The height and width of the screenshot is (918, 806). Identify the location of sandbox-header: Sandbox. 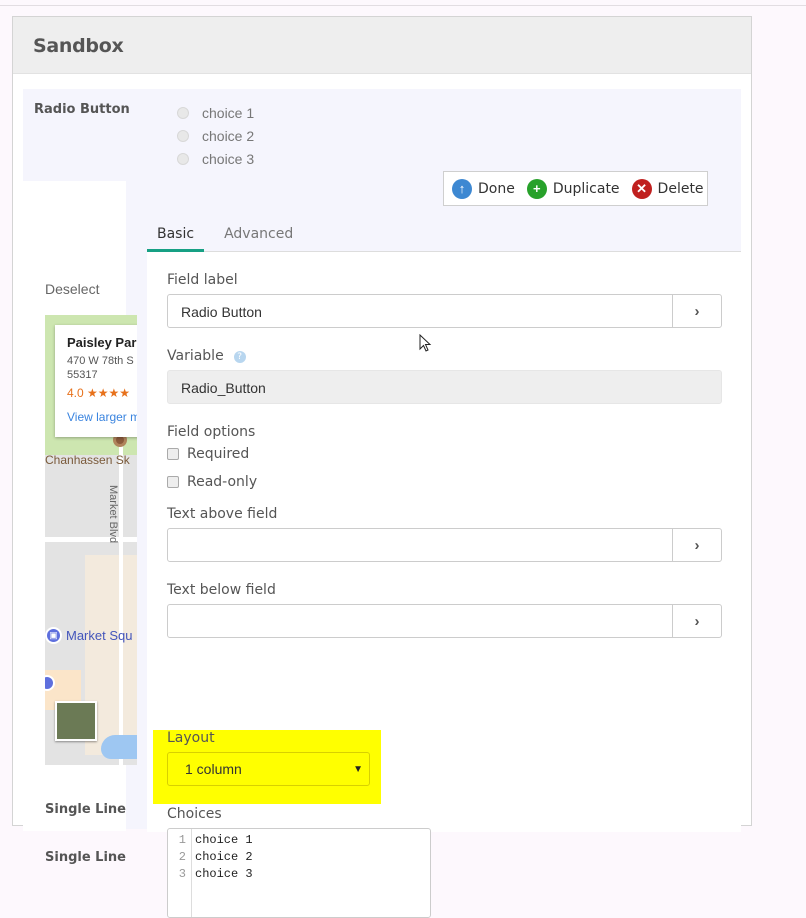
(382, 45).